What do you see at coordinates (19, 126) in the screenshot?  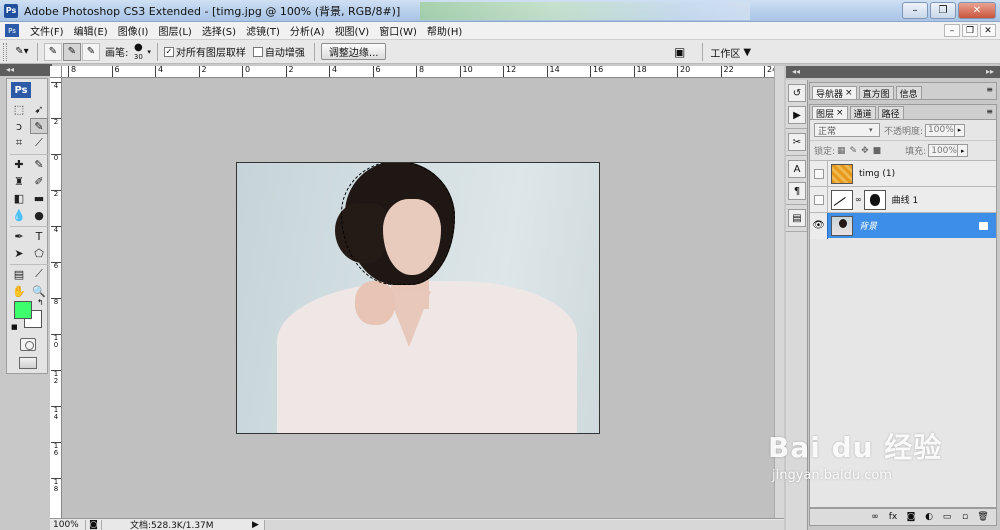 I see `lasso-tool-icon: ↄ` at bounding box center [19, 126].